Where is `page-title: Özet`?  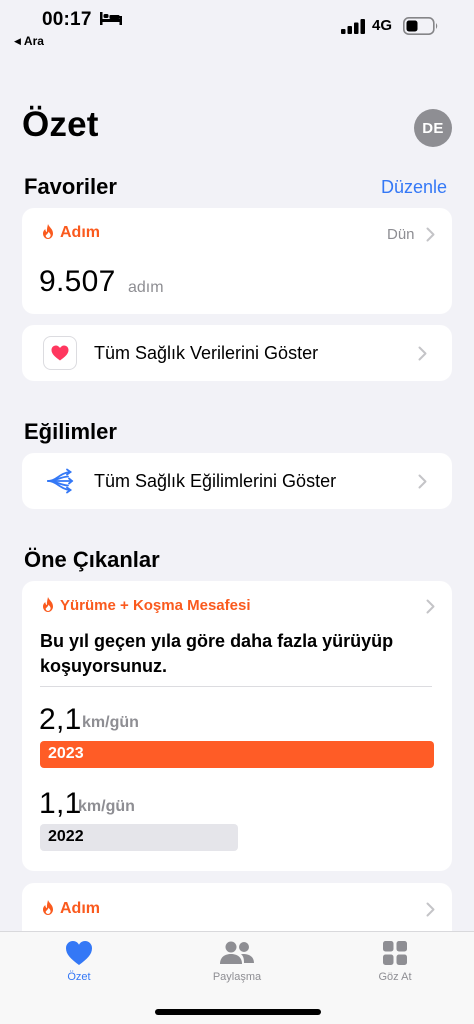 page-title: Özet is located at coordinates (60, 124).